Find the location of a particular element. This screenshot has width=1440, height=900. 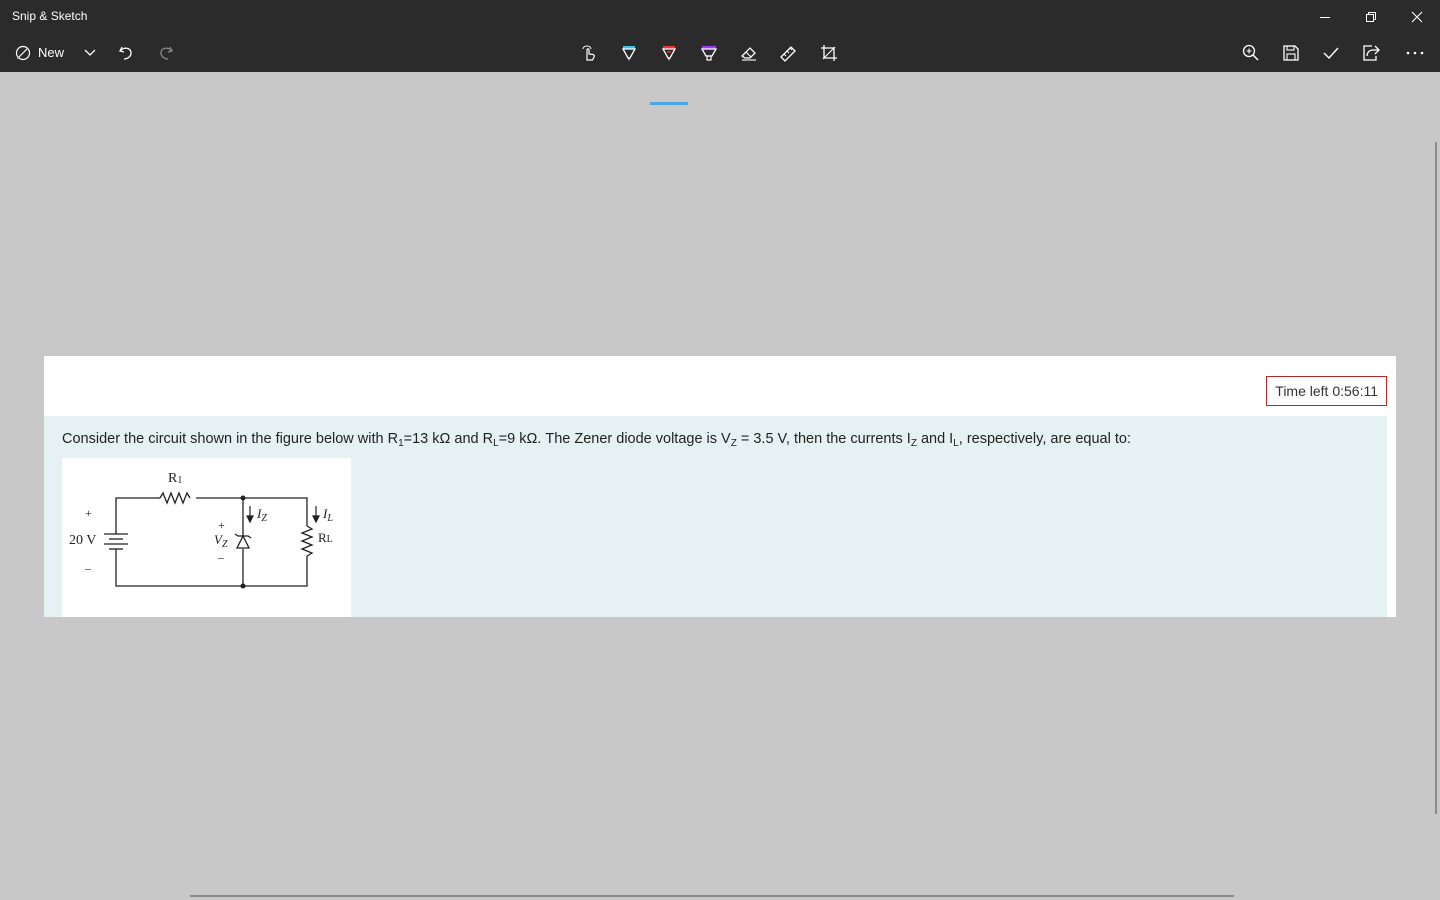

crop-icon is located at coordinates (829, 53).